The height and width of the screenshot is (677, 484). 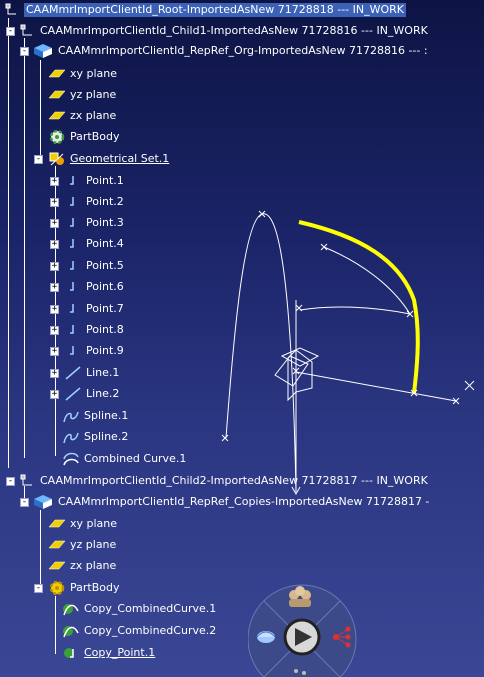 What do you see at coordinates (139, 609) in the screenshot?
I see `tree-node-copy-combinedcurve-1: Copy_CombinedCurve.1` at bounding box center [139, 609].